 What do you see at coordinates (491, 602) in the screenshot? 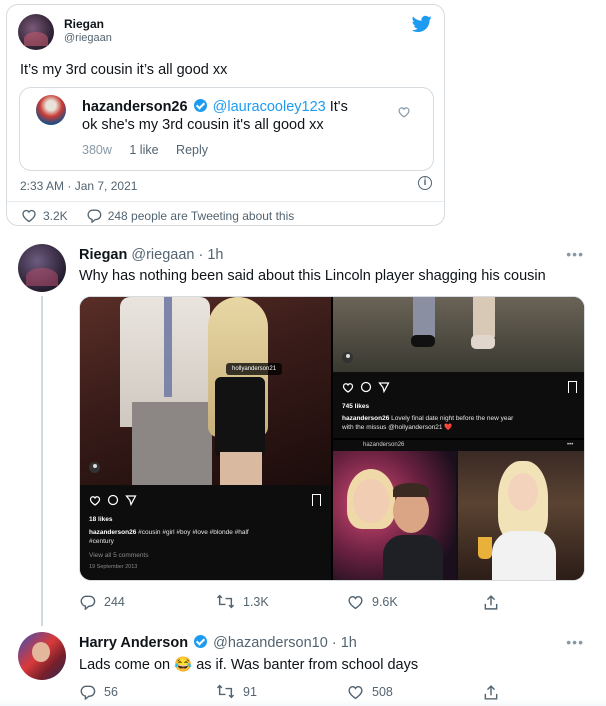
I see `share-icon` at bounding box center [491, 602].